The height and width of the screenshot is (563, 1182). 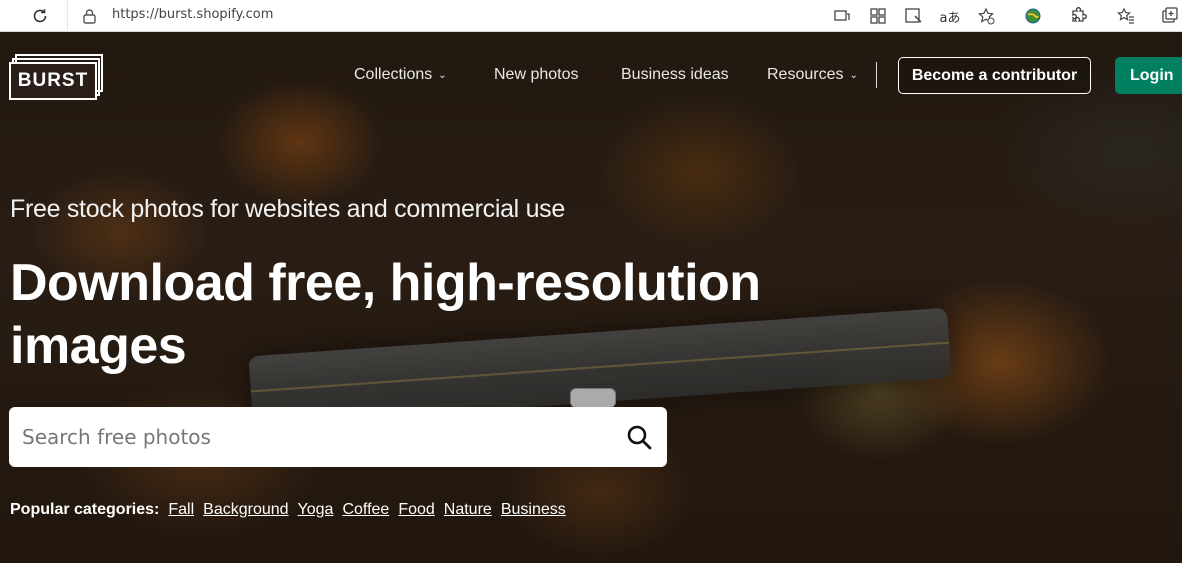 I want to click on nav-resources-label: Resources, so click(x=805, y=74).